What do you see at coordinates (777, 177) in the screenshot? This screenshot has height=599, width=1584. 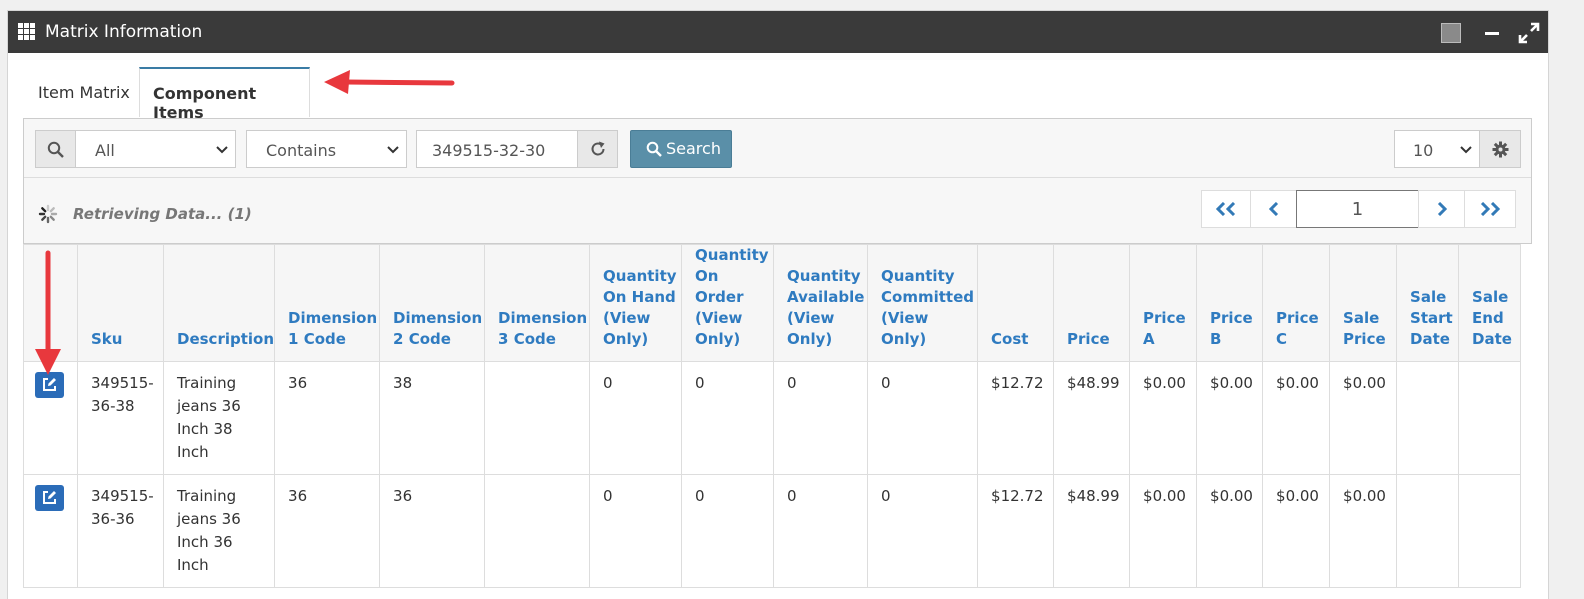 I see `toolbar-divider` at bounding box center [777, 177].